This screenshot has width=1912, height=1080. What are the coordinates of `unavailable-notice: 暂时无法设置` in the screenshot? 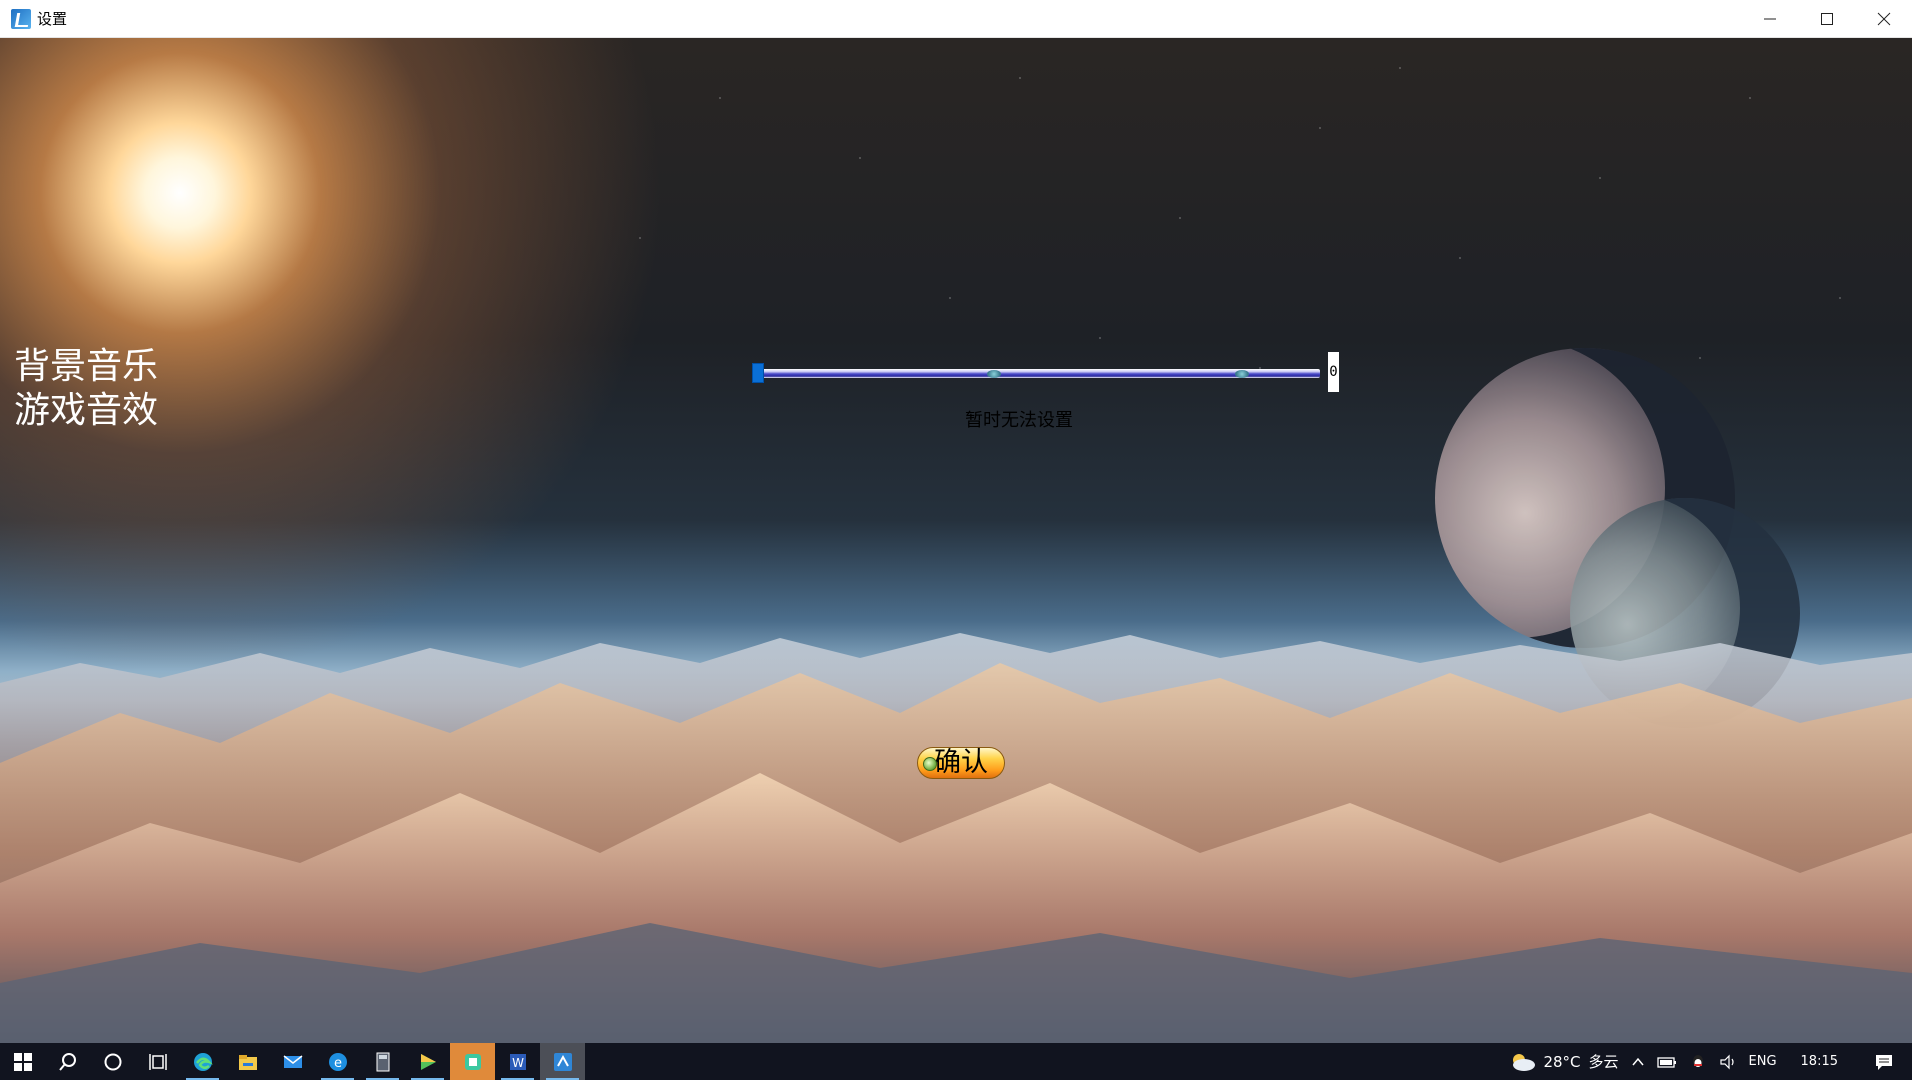 It's located at (1019, 420).